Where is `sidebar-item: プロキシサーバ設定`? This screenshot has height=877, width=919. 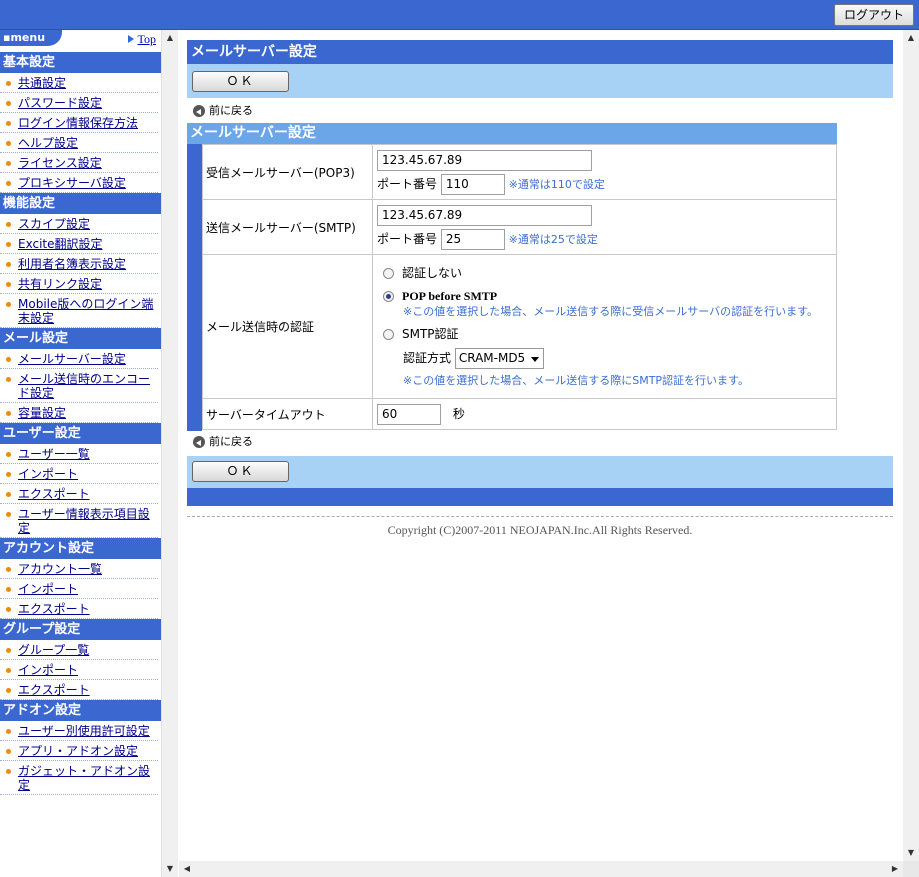
sidebar-item: プロキシサーバ設定 is located at coordinates (79, 183).